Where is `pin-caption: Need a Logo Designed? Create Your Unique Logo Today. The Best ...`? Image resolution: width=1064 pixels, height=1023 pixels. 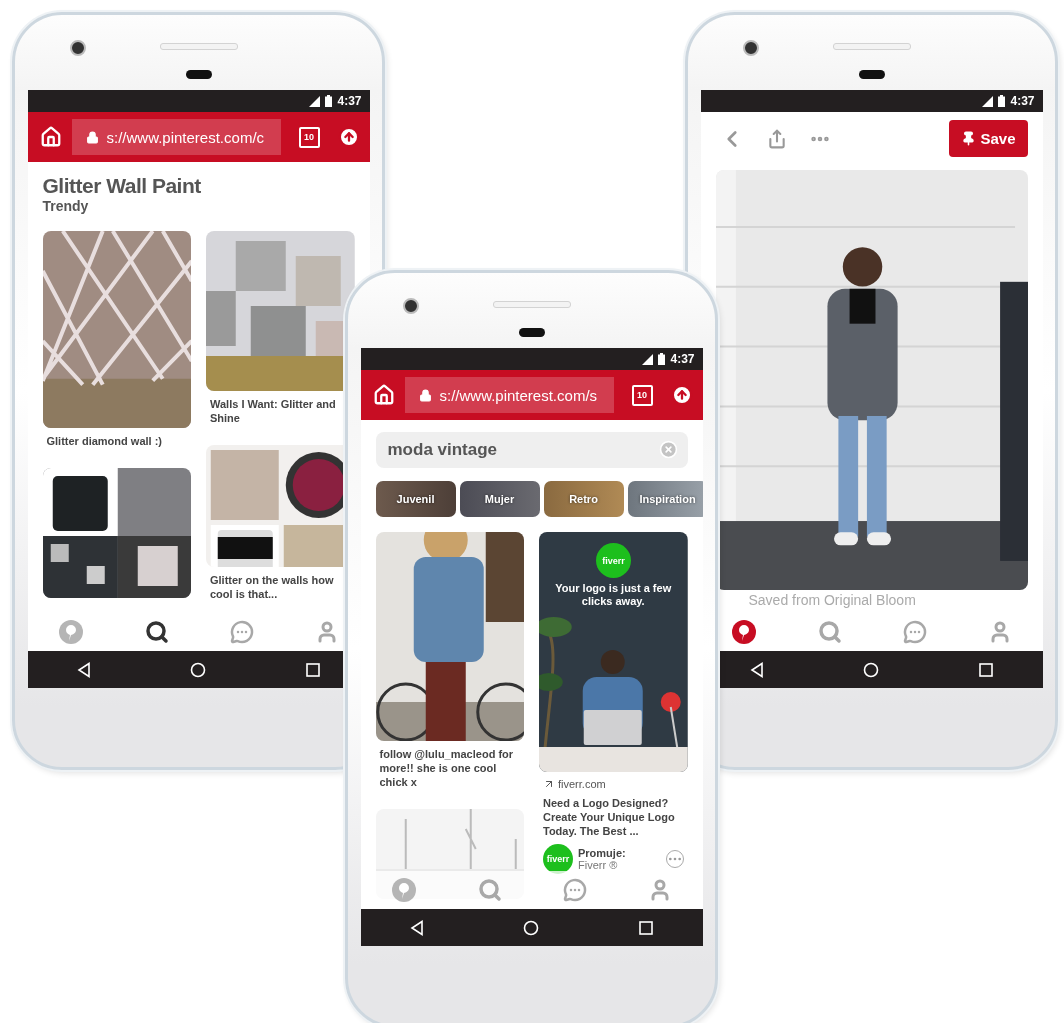
pin-caption: Need a Logo Designed? Create Your Unique Logo Today. The Best ... is located at coordinates (609, 817).